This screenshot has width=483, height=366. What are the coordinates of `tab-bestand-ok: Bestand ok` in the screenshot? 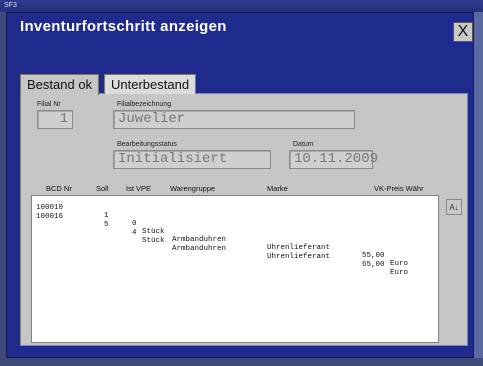 It's located at (60, 84).